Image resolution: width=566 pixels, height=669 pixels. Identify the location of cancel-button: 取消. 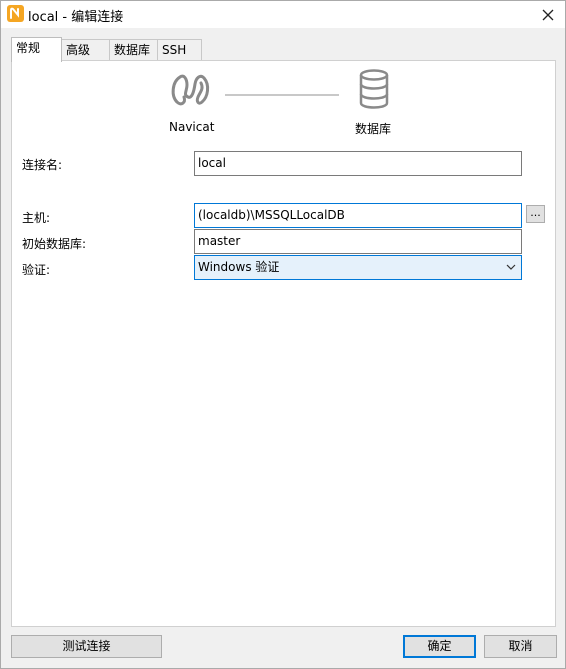
(520, 646).